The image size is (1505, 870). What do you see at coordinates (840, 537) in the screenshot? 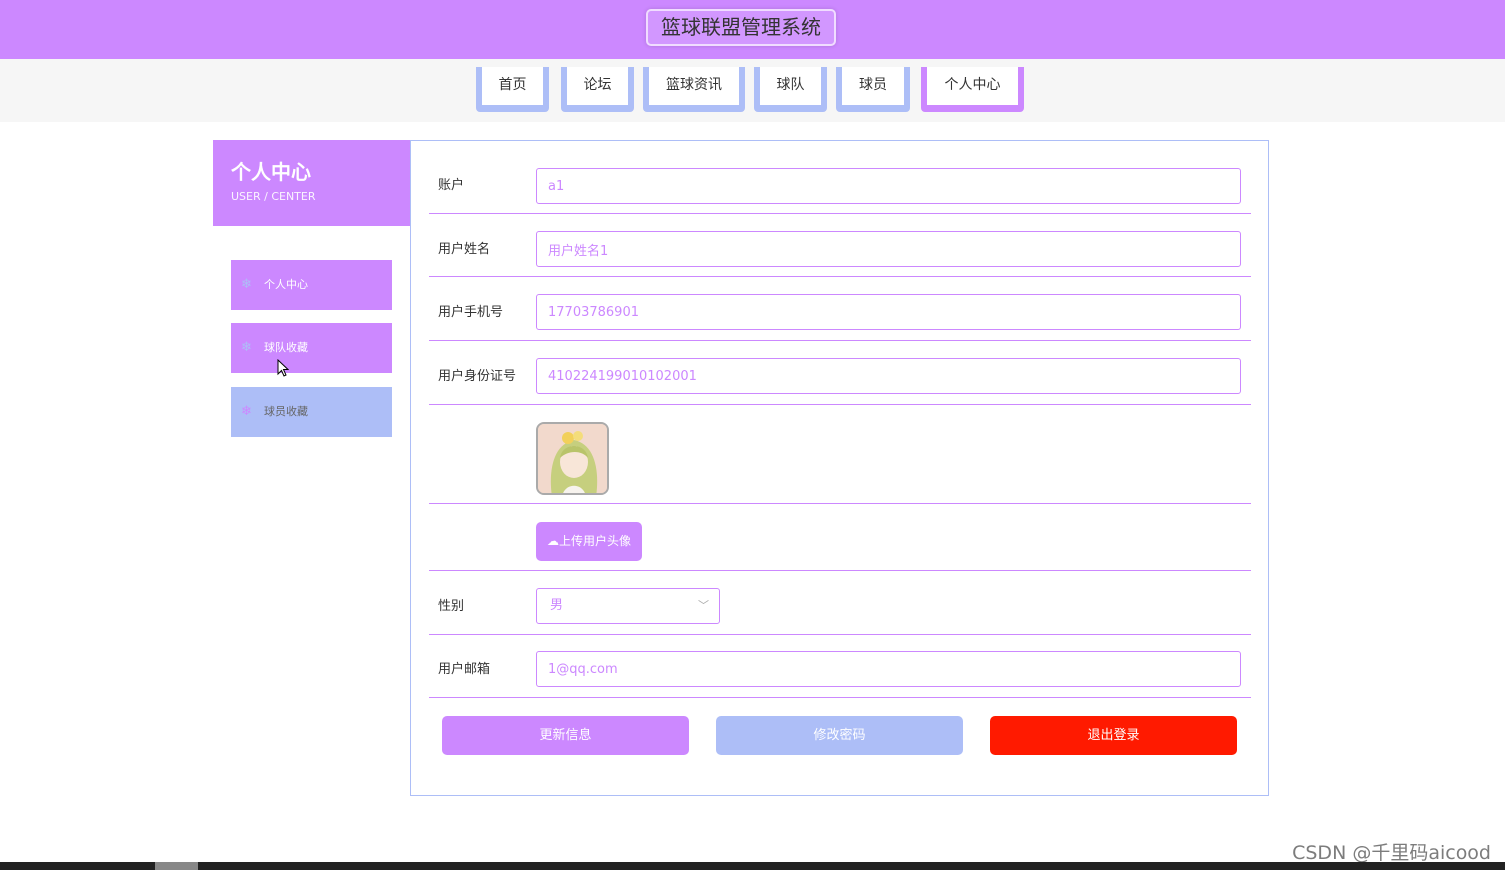
I see `form-row-upload: ☁上传用户头像` at bounding box center [840, 537].